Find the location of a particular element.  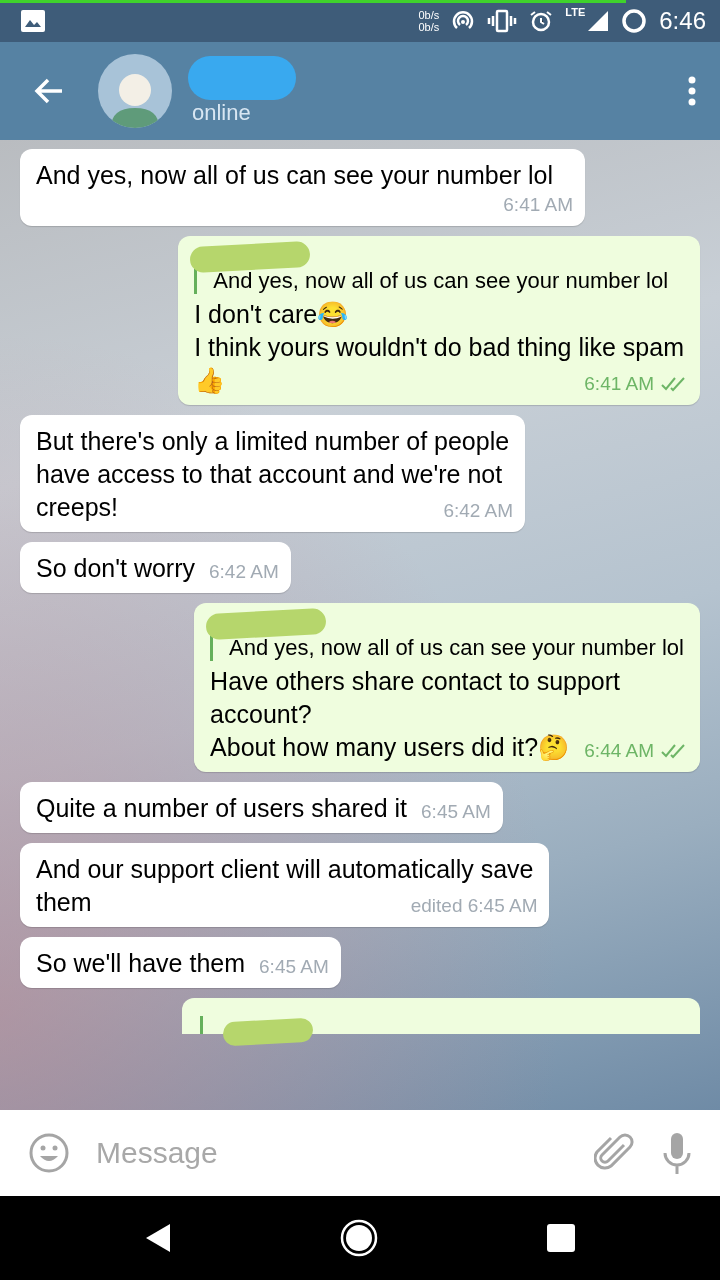

alarm-icon is located at coordinates (541, 21).